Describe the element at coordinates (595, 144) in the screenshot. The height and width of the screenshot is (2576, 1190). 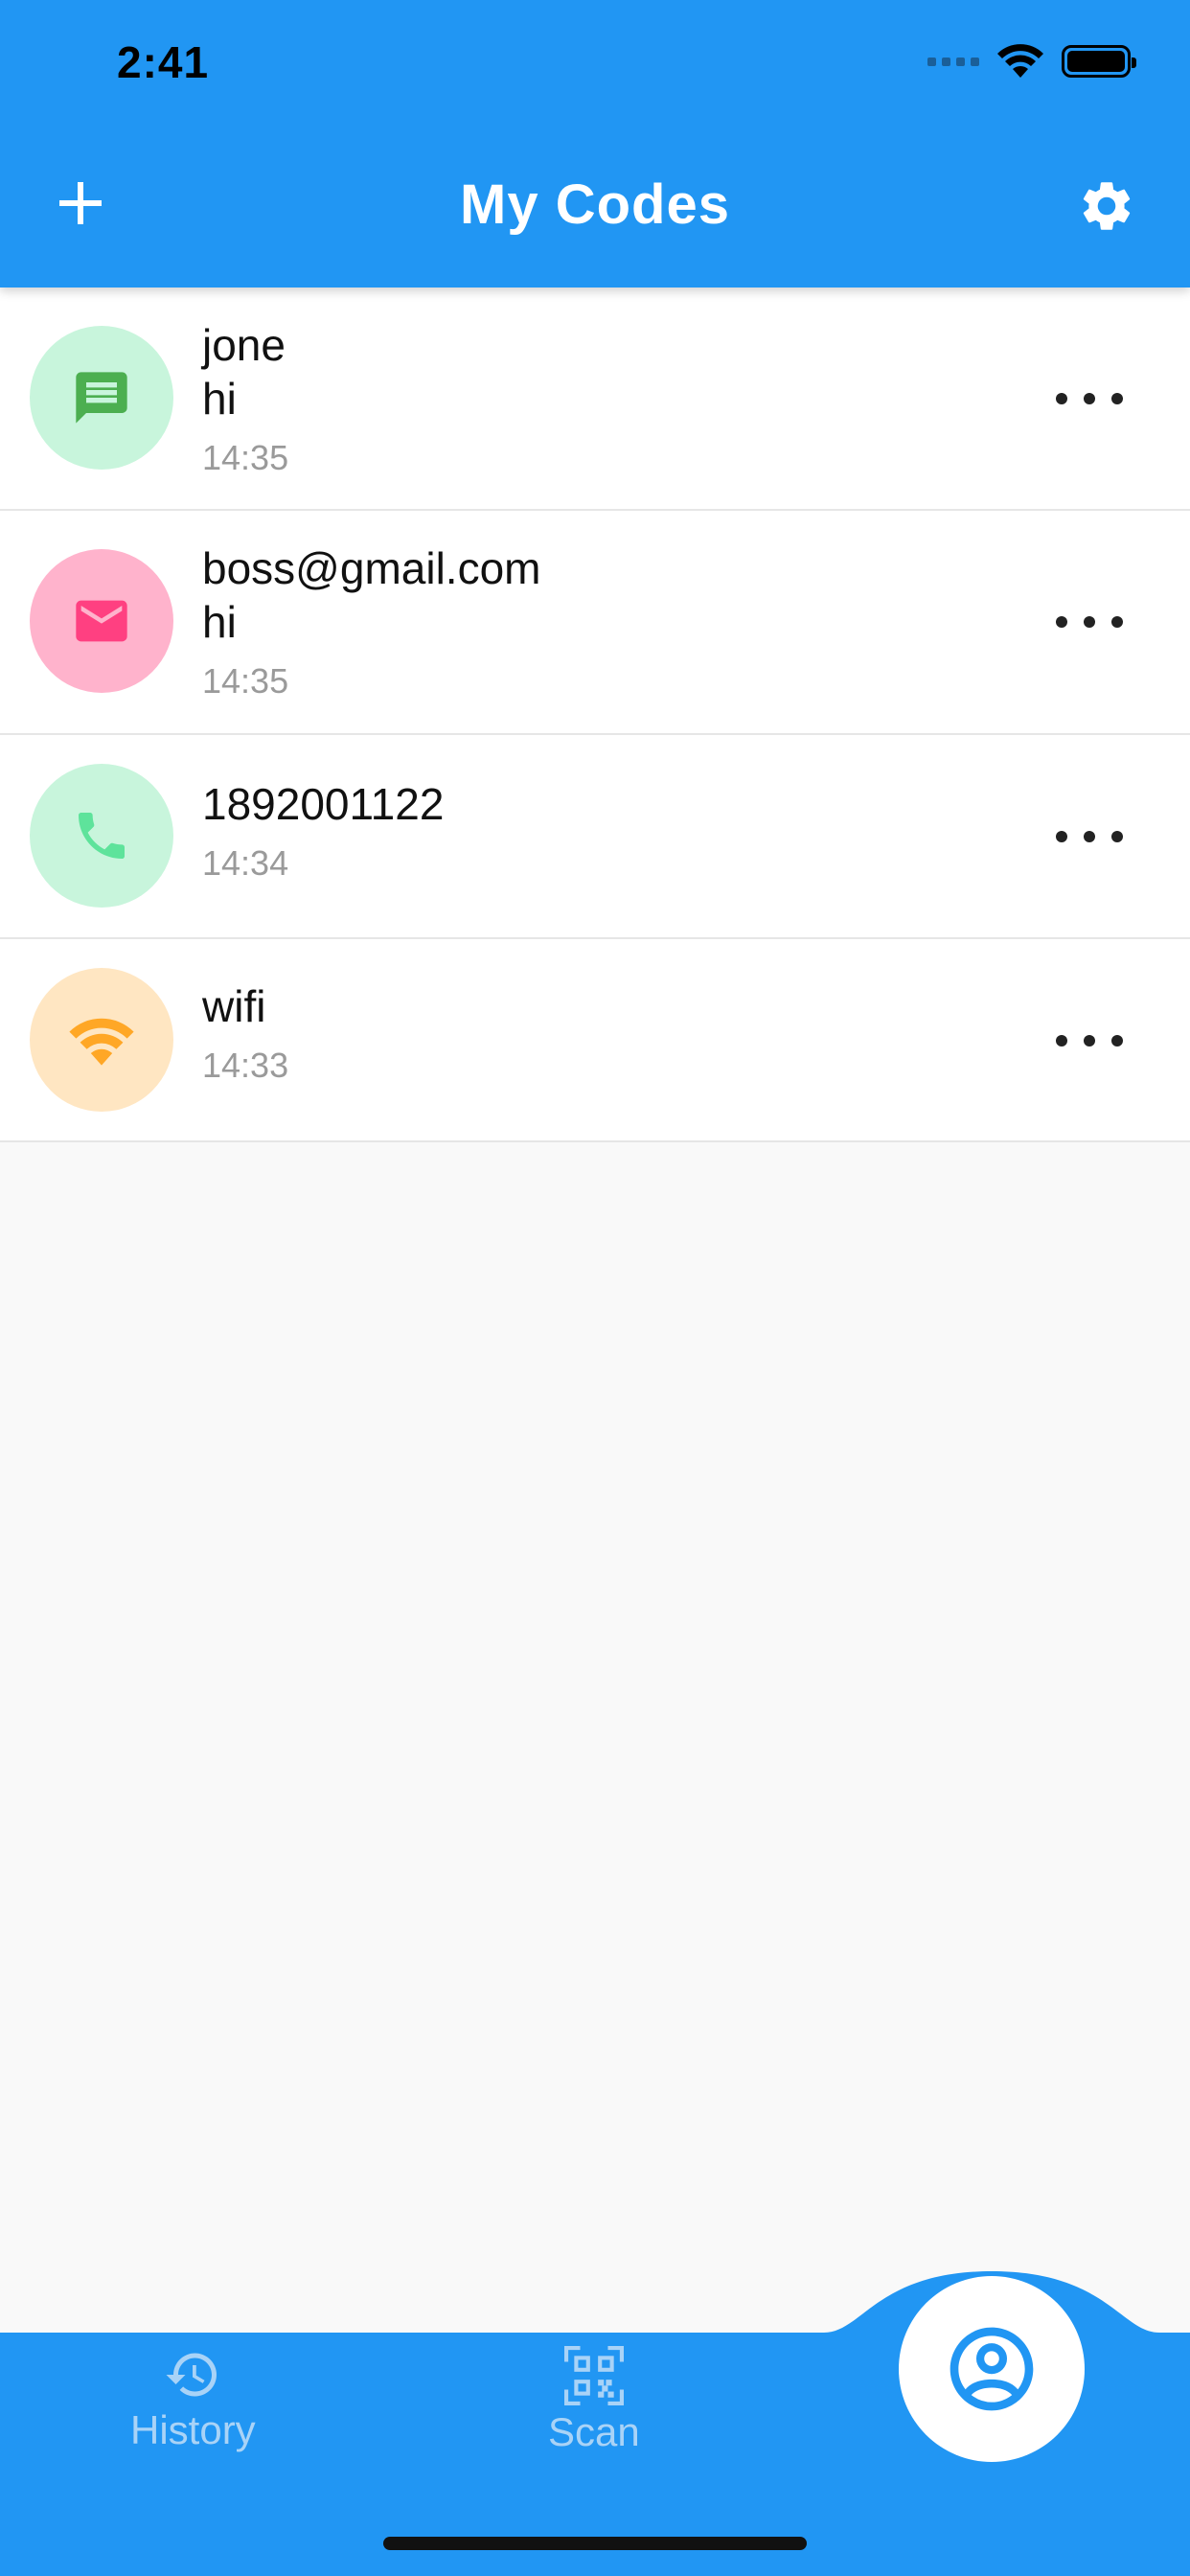
I see `app-bar: 2:41 My Codes` at that location.